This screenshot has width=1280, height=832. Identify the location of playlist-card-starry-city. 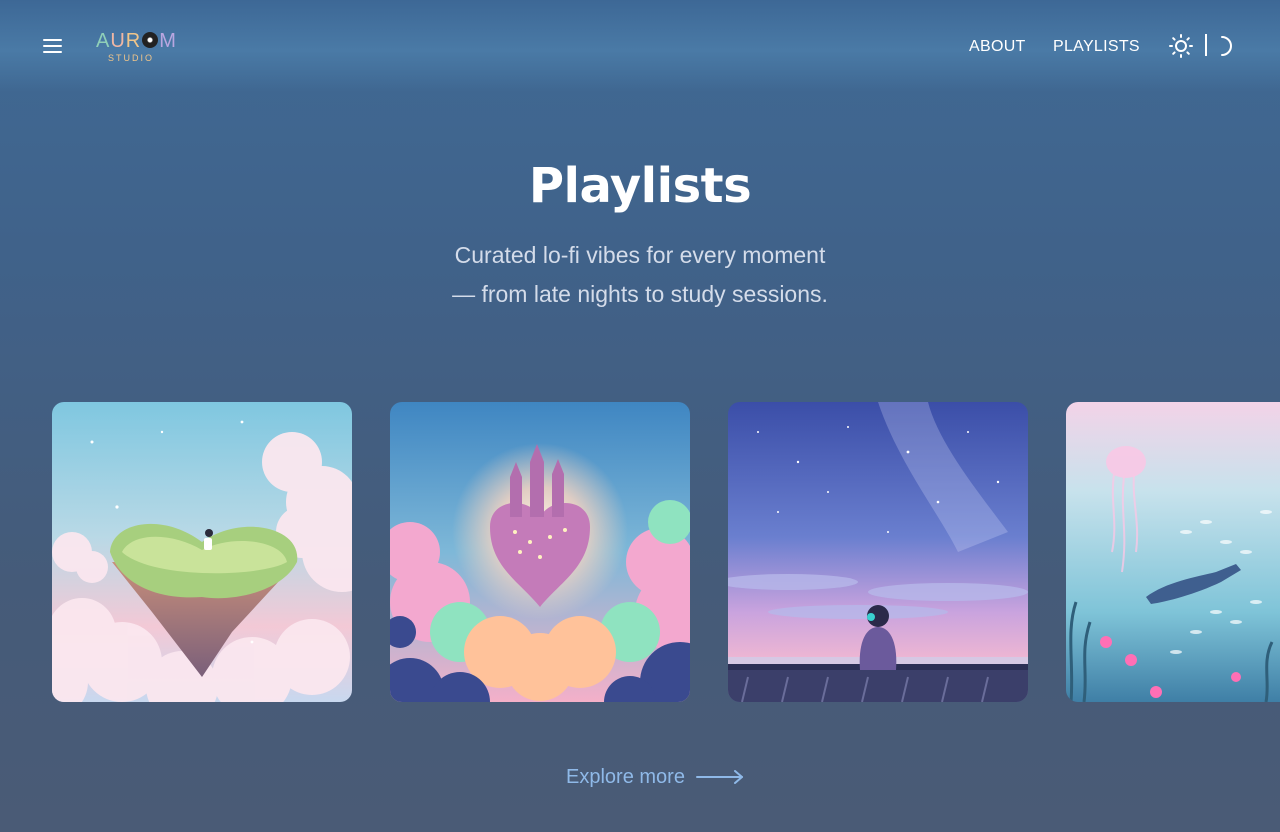
(878, 552).